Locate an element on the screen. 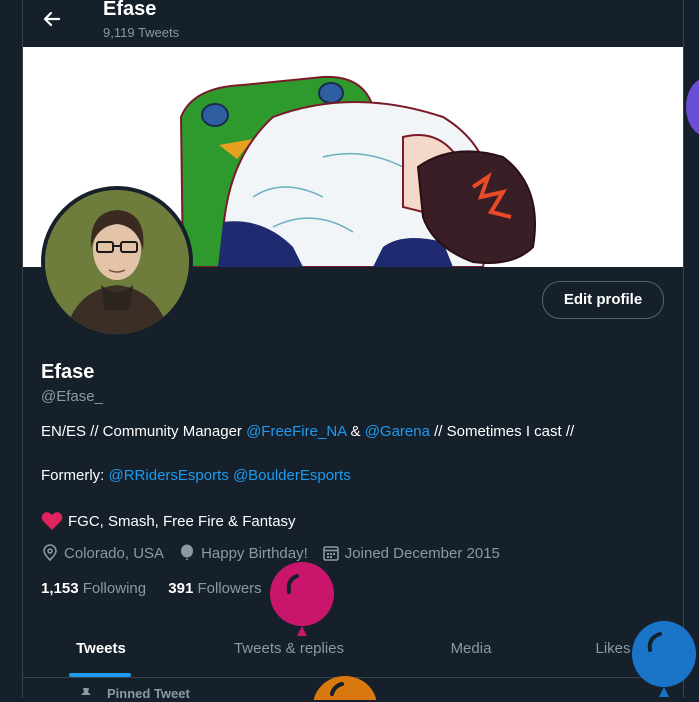 The image size is (699, 702). header-title: Efase is located at coordinates (130, 10).